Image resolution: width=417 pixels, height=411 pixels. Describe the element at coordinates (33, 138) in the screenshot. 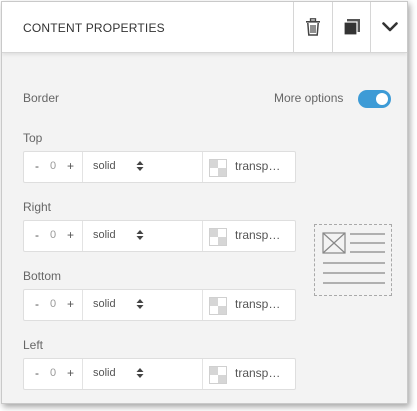

I see `side-label-top: Top` at that location.